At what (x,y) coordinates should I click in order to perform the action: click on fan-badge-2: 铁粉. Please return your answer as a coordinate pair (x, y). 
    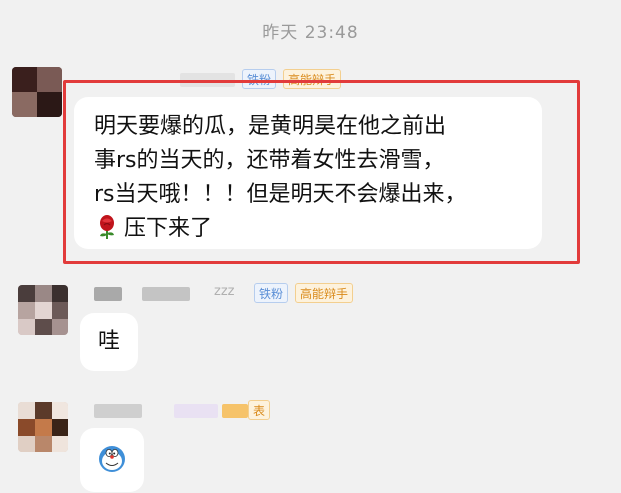
    Looking at the image, I should click on (271, 293).